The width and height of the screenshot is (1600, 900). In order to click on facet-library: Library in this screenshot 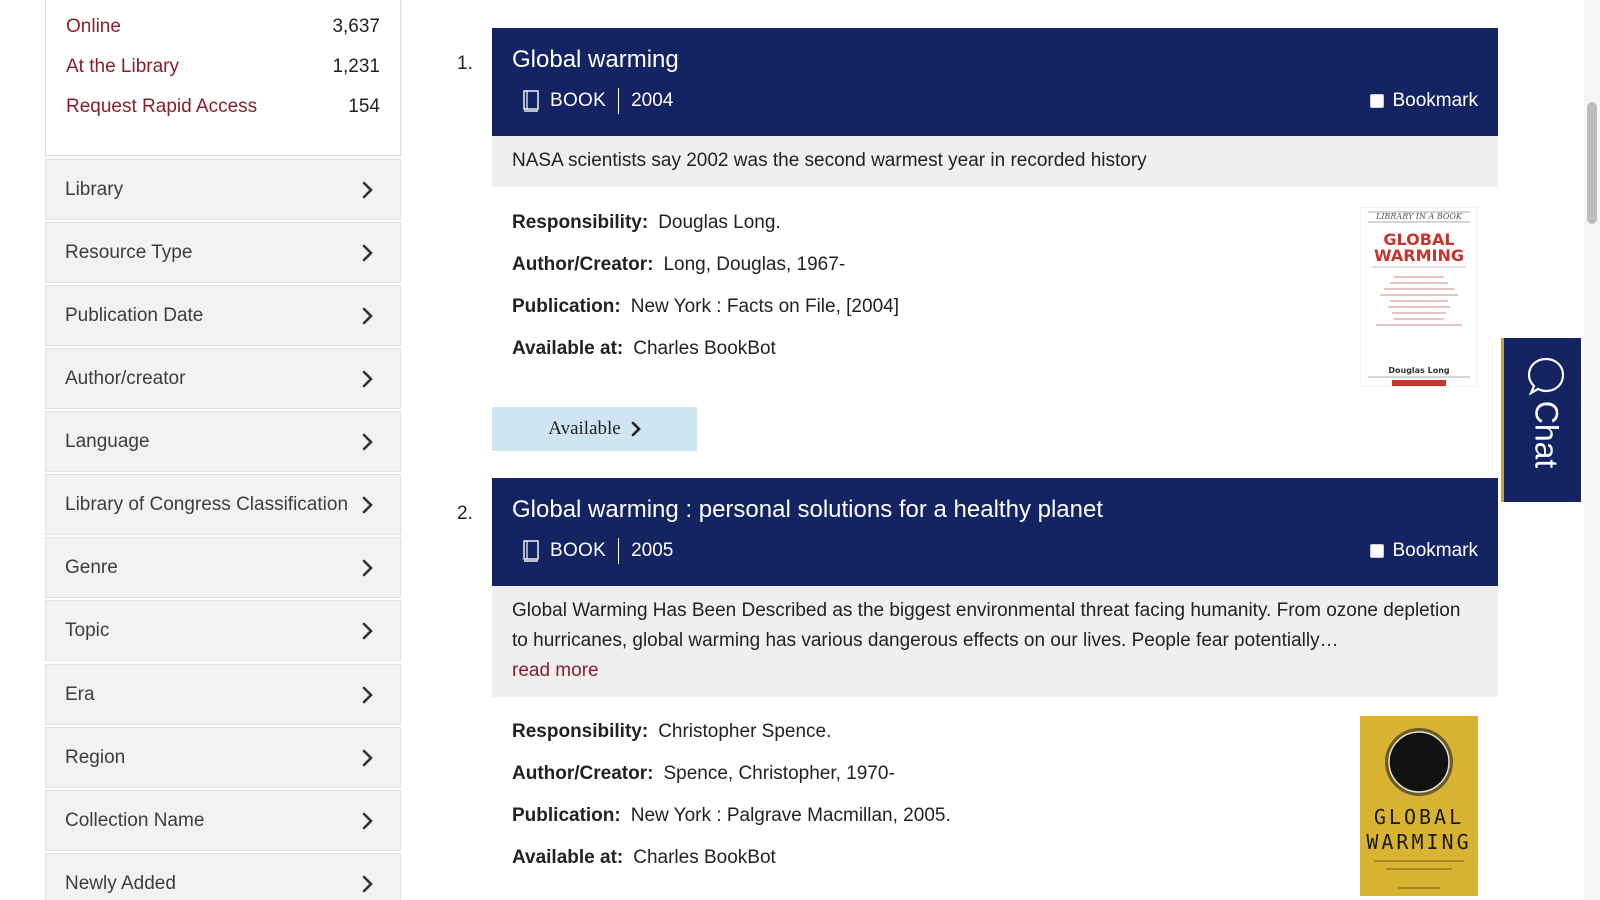, I will do `click(223, 189)`.